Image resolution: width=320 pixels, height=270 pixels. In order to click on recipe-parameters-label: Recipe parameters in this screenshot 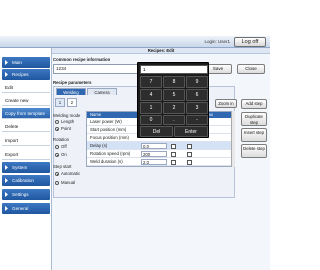, I will do `click(72, 82)`.